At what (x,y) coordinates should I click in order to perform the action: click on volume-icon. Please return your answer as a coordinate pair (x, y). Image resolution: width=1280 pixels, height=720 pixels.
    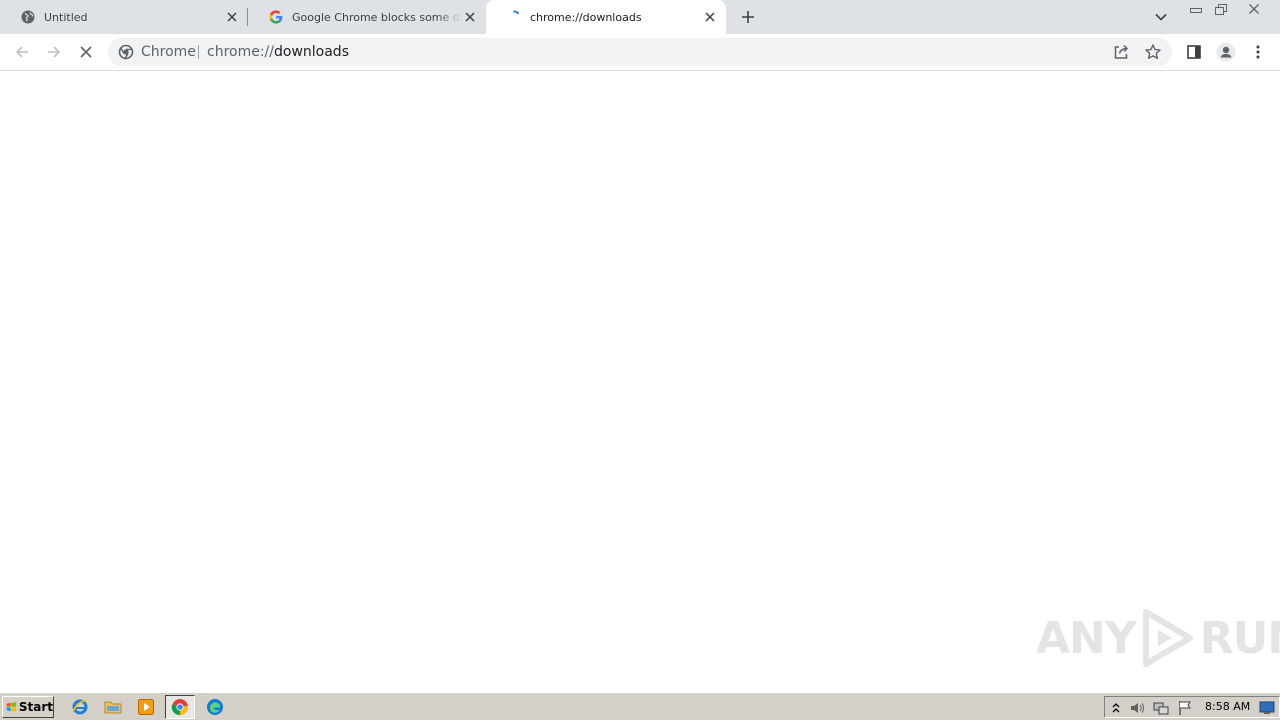
    Looking at the image, I should click on (1137, 708).